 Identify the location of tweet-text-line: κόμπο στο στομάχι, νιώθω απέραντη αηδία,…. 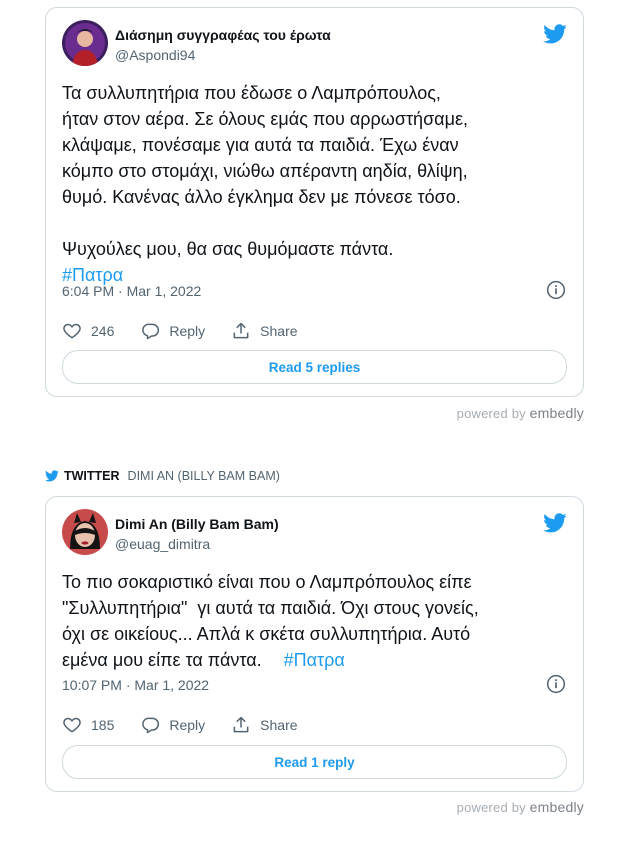
(265, 171).